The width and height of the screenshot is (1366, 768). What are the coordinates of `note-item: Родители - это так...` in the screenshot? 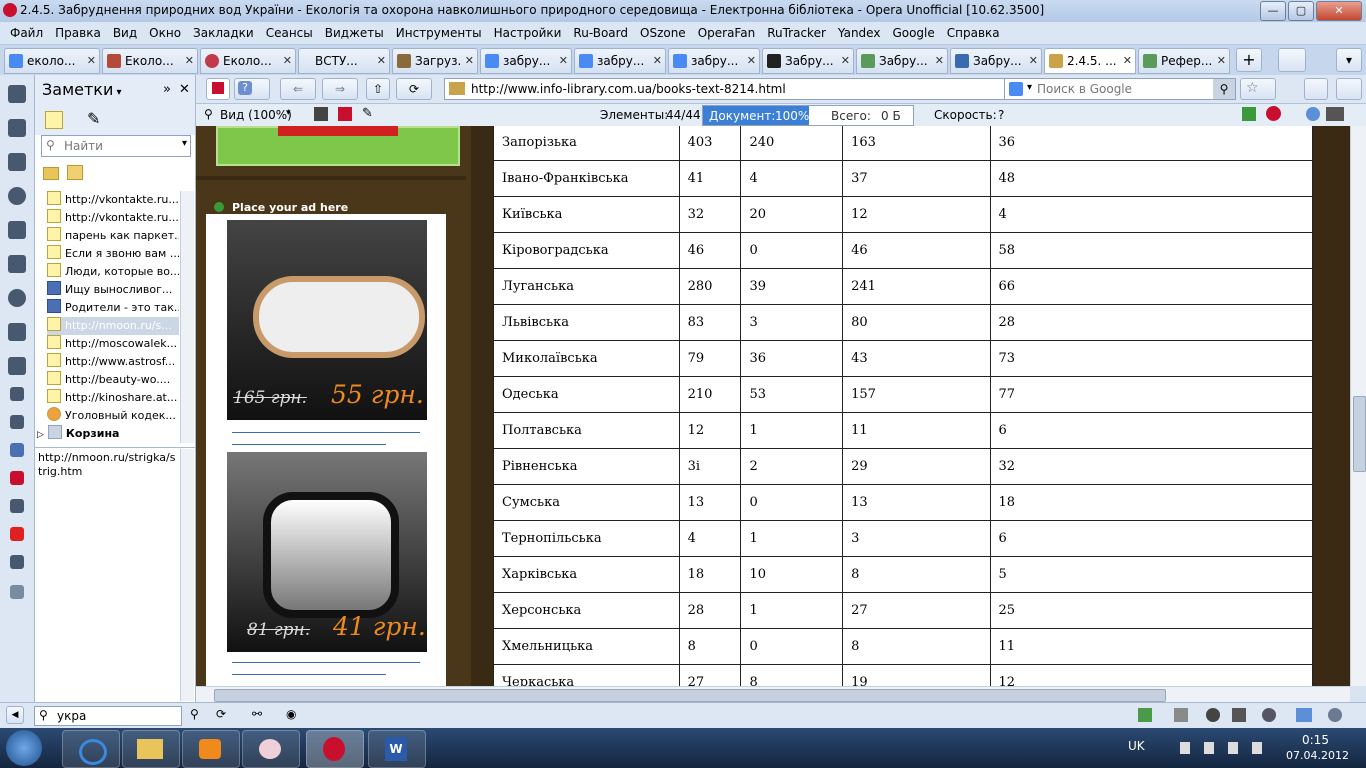 It's located at (113, 308).